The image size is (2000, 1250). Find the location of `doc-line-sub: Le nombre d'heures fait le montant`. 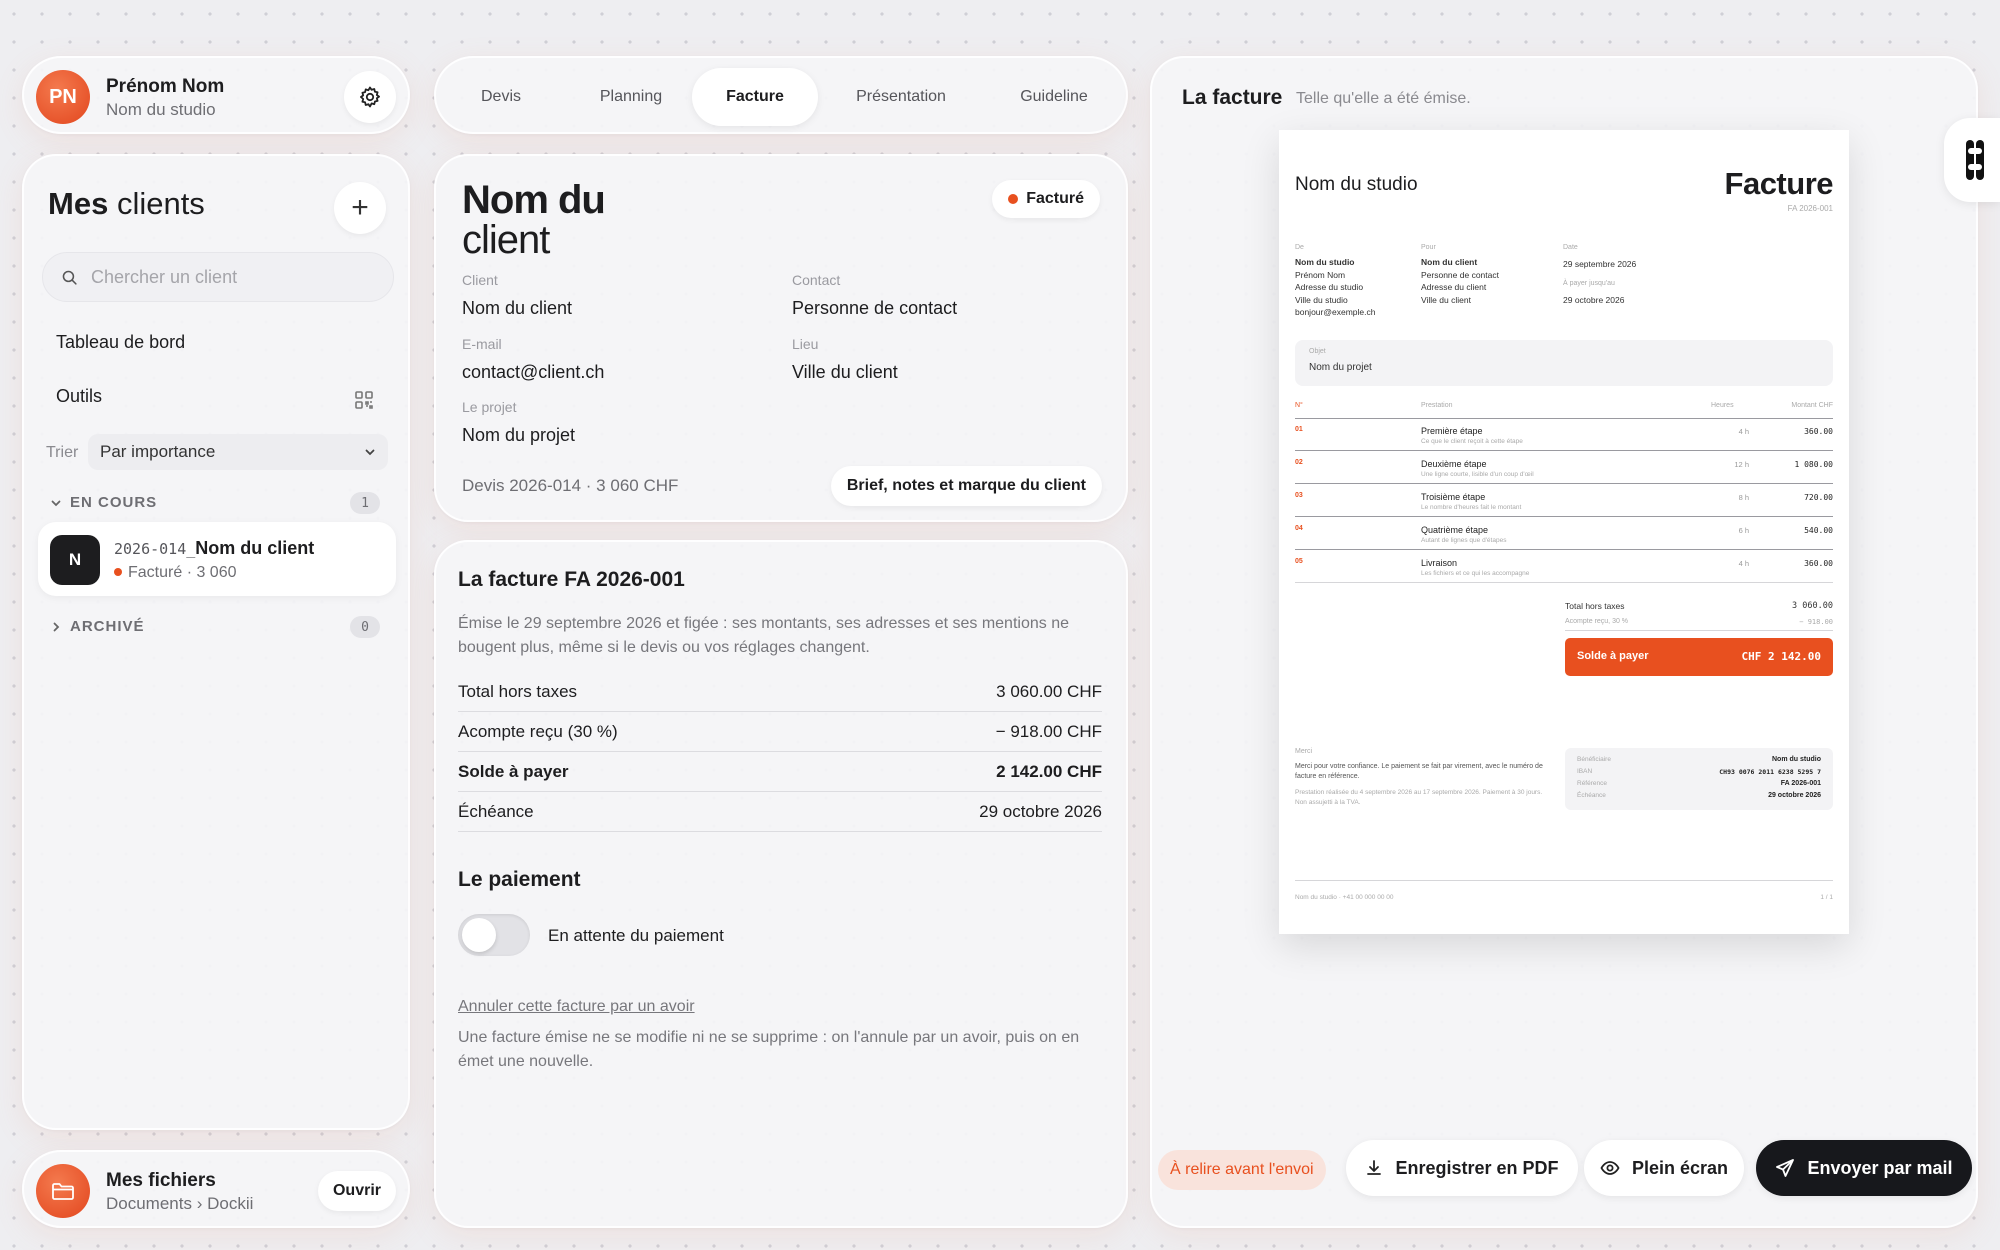

doc-line-sub: Le nombre d'heures fait le montant is located at coordinates (1471, 507).